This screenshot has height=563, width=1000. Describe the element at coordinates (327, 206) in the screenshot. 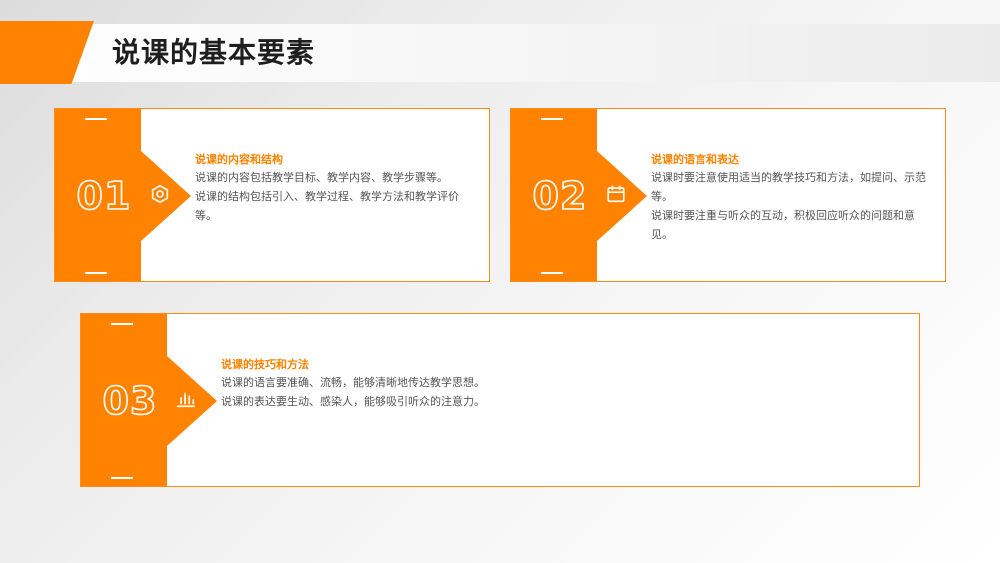

I see `card-text-line: 说课的结构包括引入、教学过程、教学方法和教学评价等。` at that location.